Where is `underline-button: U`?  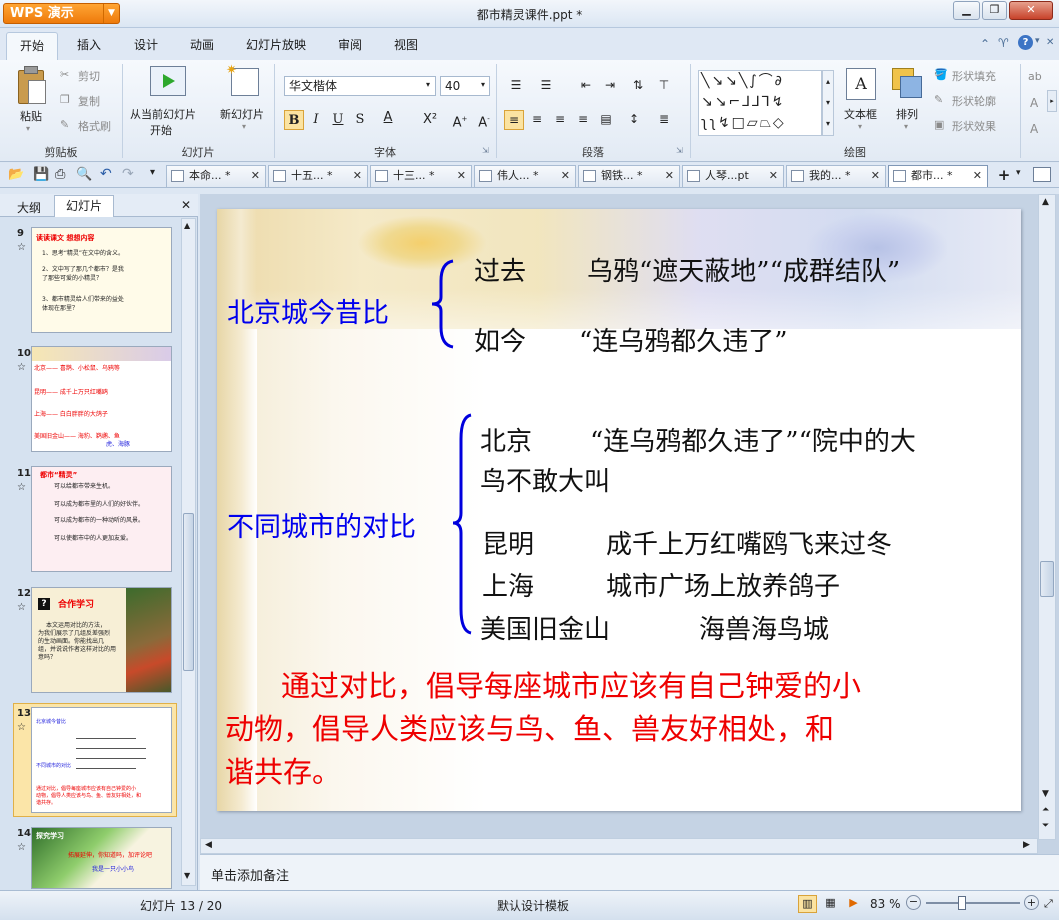
underline-button: U is located at coordinates (338, 120).